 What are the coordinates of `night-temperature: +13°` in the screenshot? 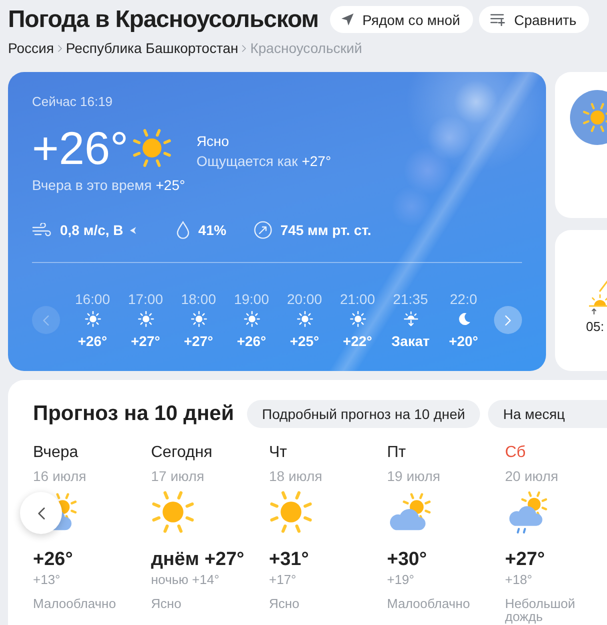 It's located at (46, 580).